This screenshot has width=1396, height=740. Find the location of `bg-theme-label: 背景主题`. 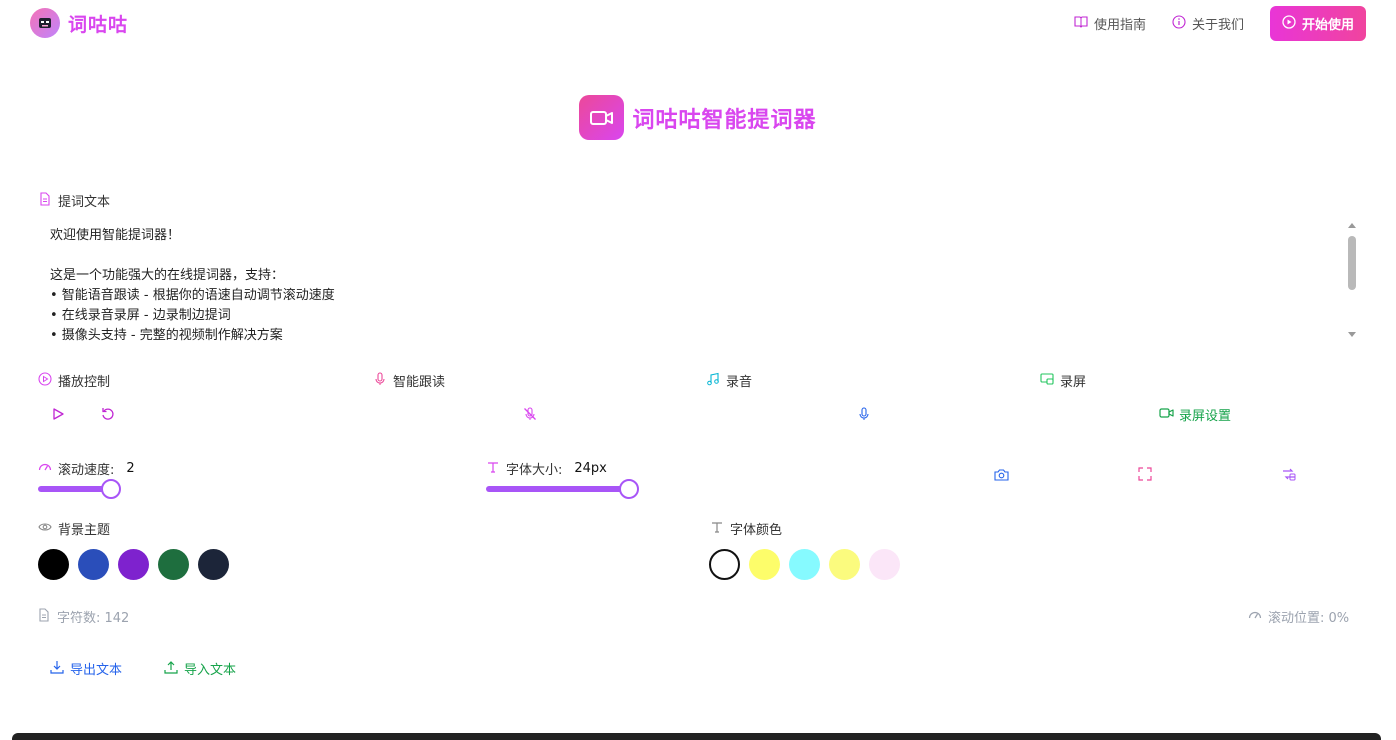

bg-theme-label: 背景主题 is located at coordinates (74, 528).